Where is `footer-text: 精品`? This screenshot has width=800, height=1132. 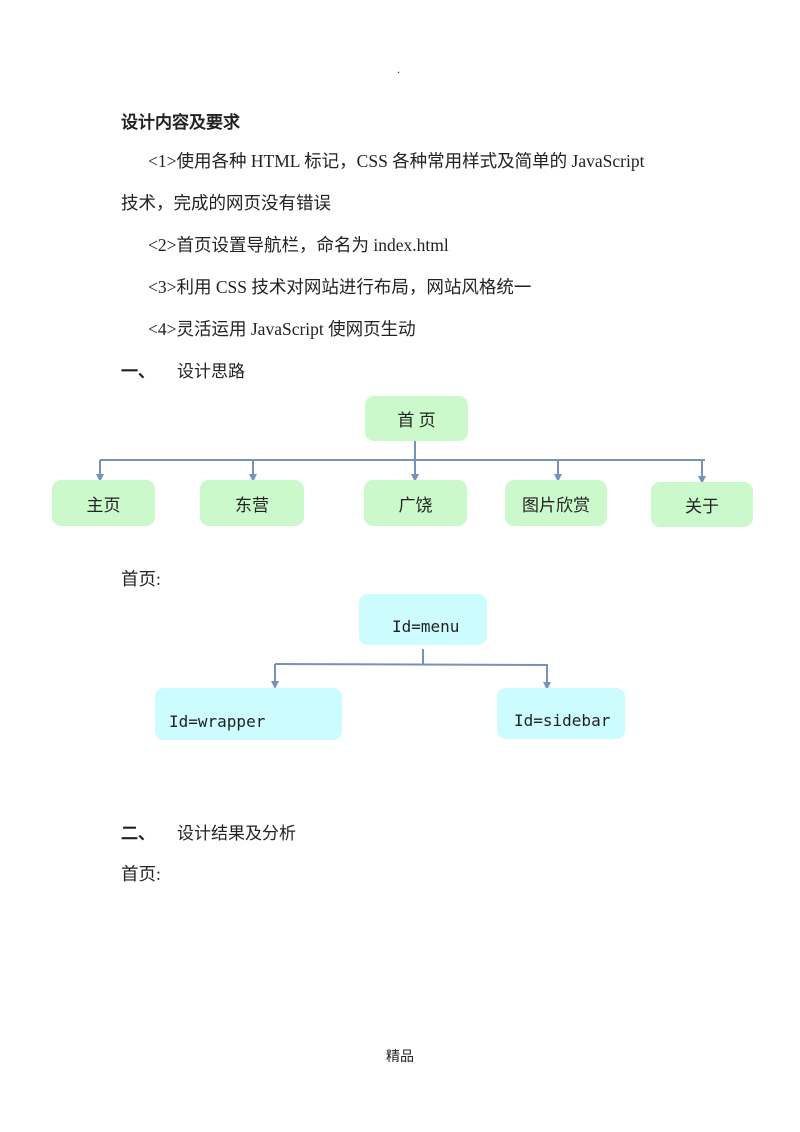
footer-text: 精品 is located at coordinates (400, 1057).